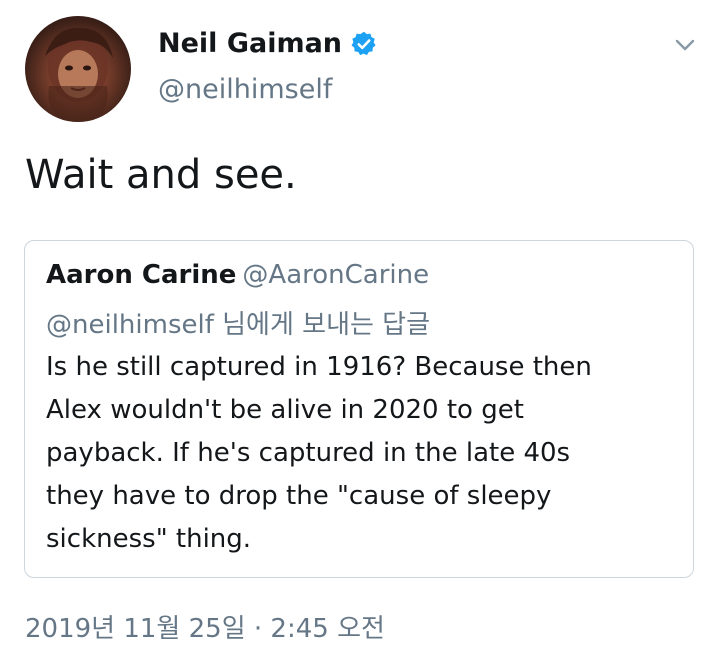 The image size is (720, 662). What do you see at coordinates (238, 322) in the screenshot?
I see `quoted-reply-to: @neilhimself 님에게 보내는 답글` at bounding box center [238, 322].